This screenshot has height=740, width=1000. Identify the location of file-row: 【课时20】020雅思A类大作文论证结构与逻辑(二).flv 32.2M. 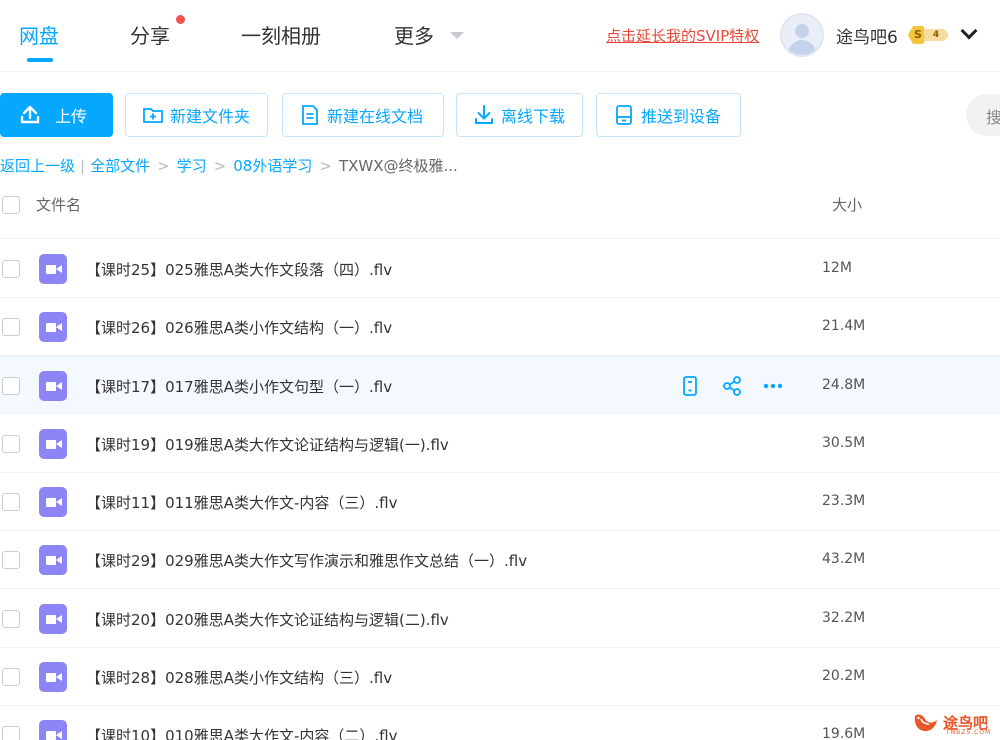
(500, 619).